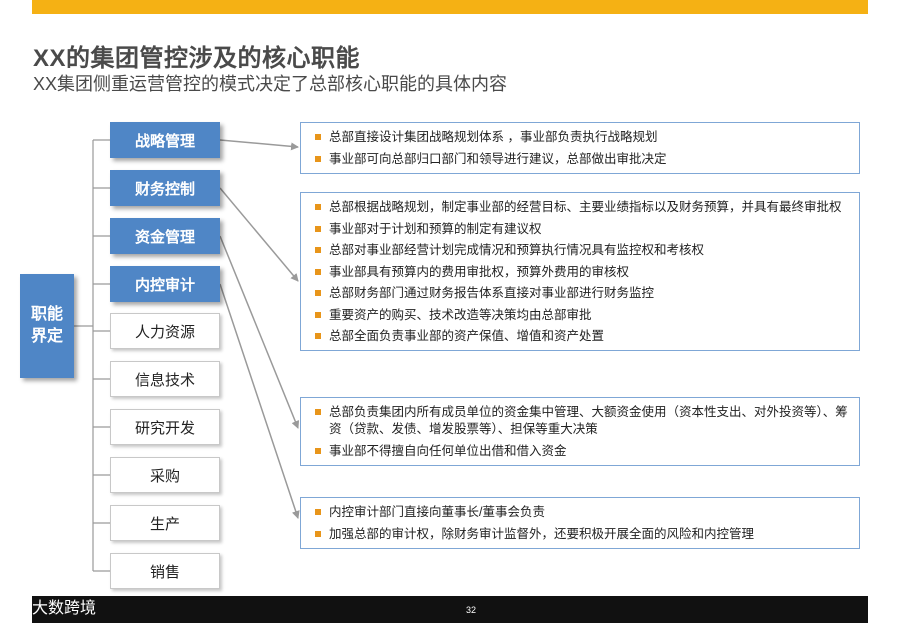 This screenshot has height=623, width=900. Describe the element at coordinates (450, 609) in the screenshot. I see `footer-bar` at that location.